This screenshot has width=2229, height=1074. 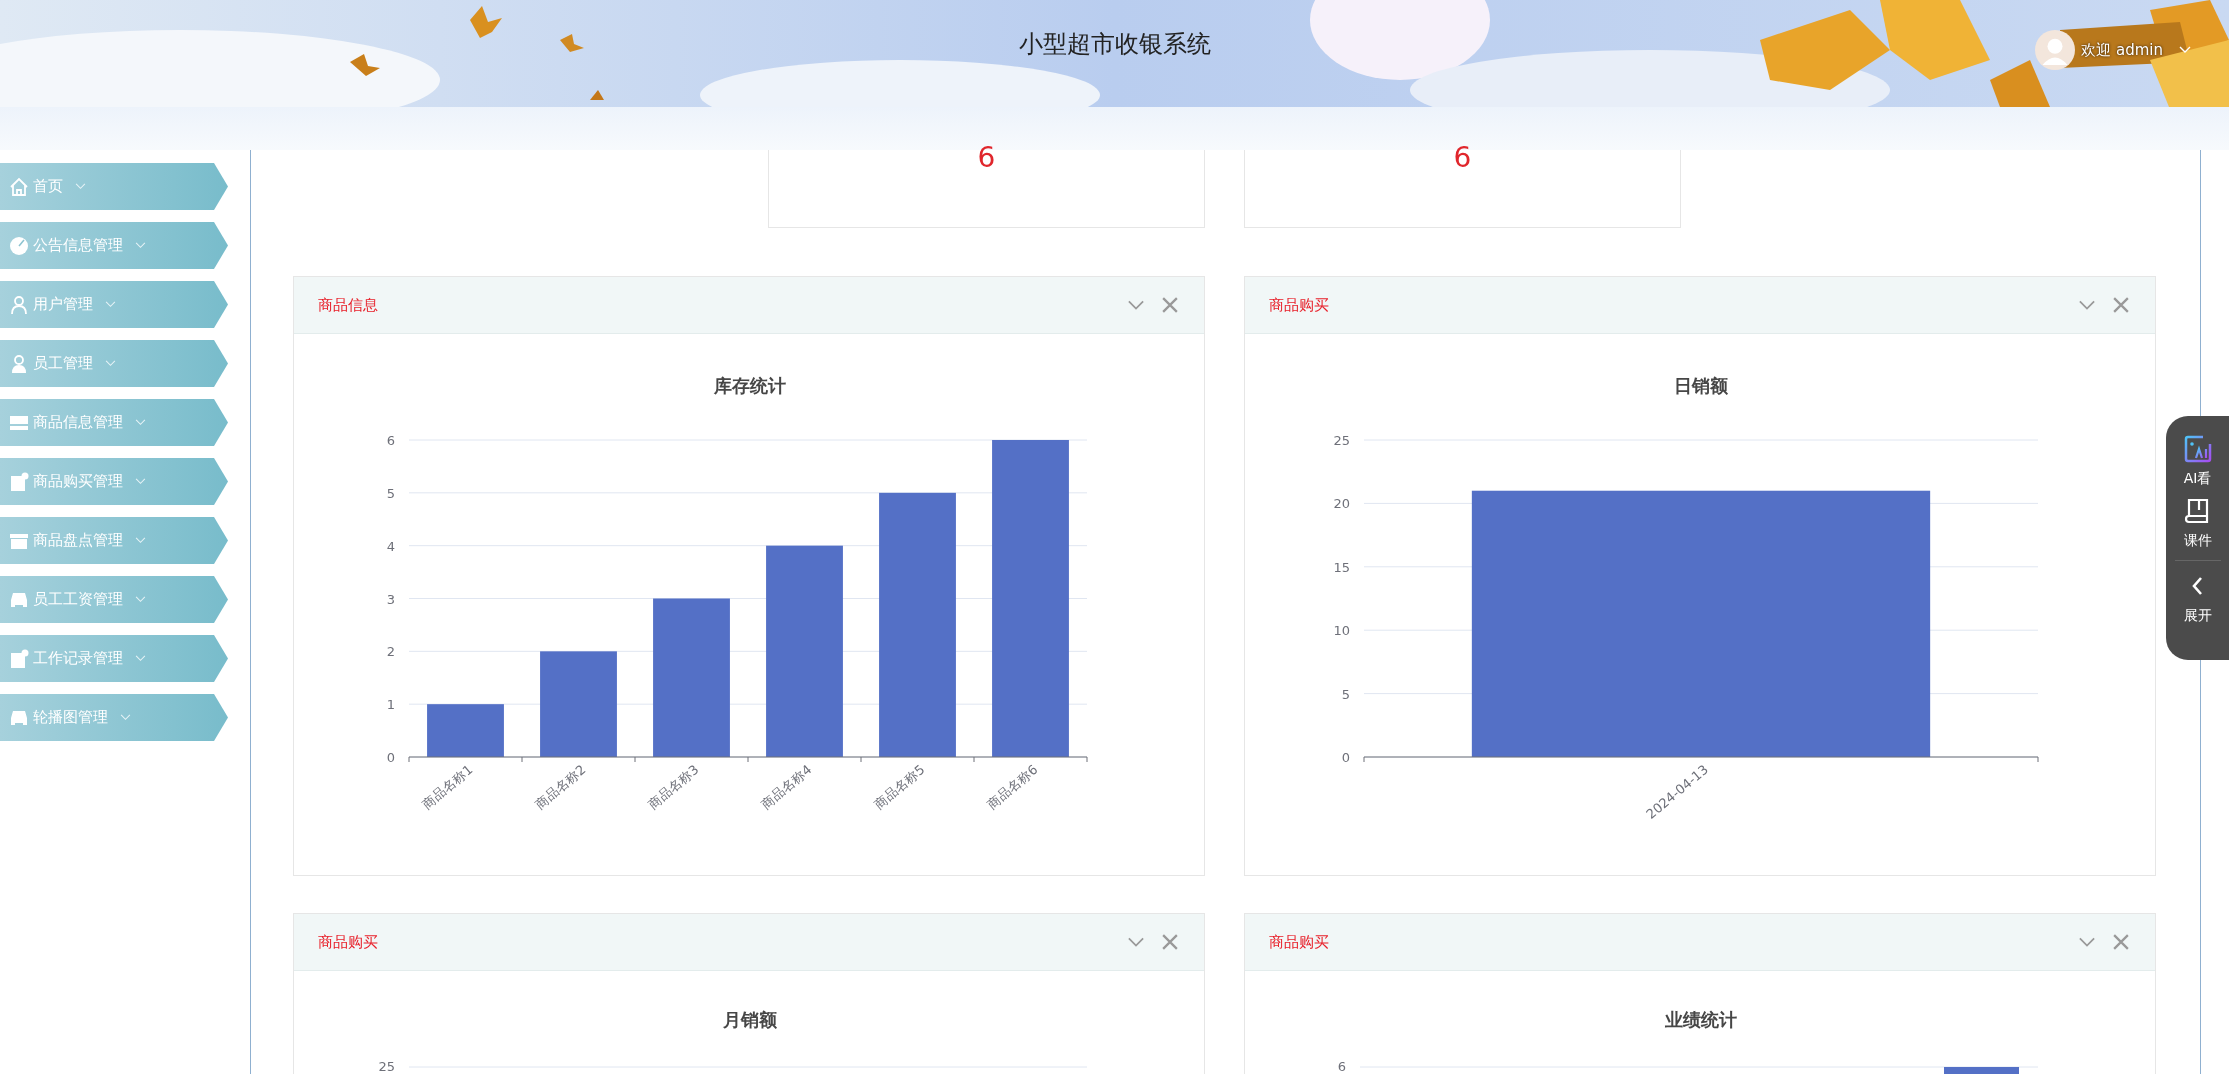 What do you see at coordinates (2055, 50) in the screenshot?
I see `avatar-icon` at bounding box center [2055, 50].